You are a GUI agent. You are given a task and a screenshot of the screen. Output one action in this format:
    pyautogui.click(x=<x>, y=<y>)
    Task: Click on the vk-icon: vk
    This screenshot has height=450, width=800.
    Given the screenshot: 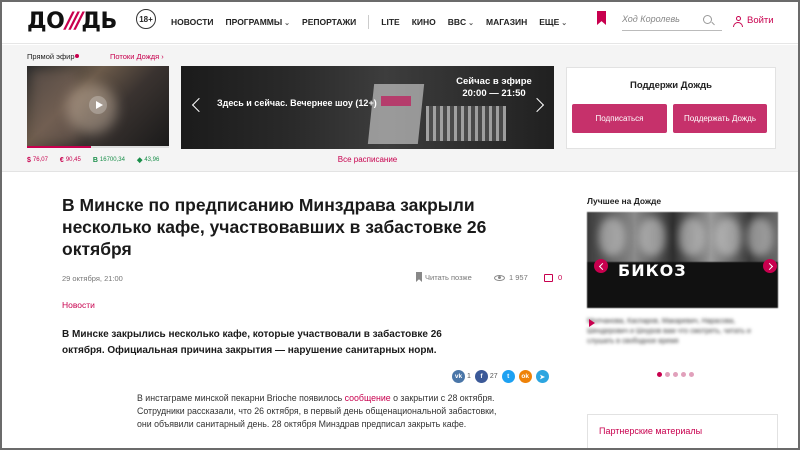 What is the action you would take?
    pyautogui.click(x=458, y=376)
    